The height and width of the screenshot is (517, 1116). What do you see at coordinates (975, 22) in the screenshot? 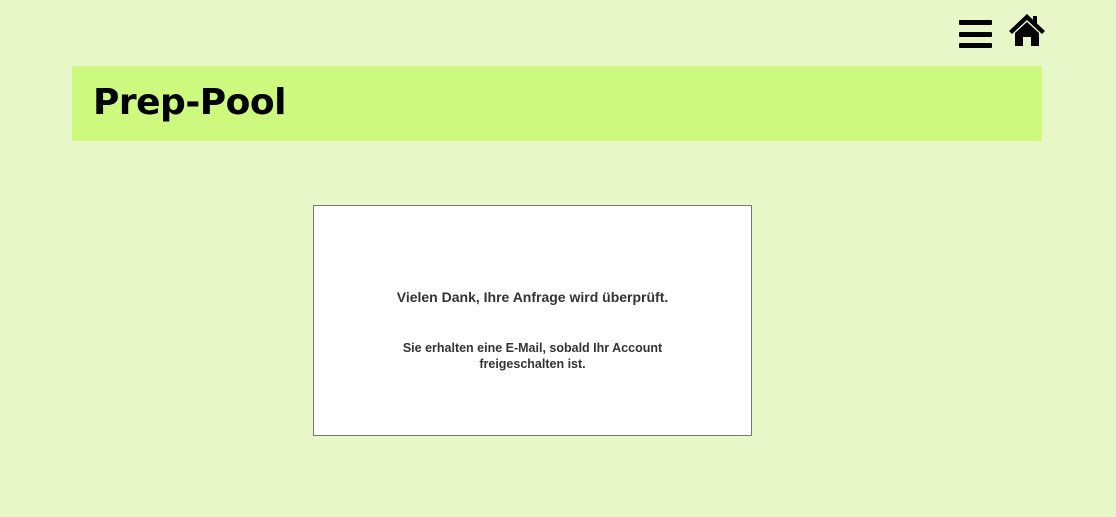
I see `menu-bar-top` at bounding box center [975, 22].